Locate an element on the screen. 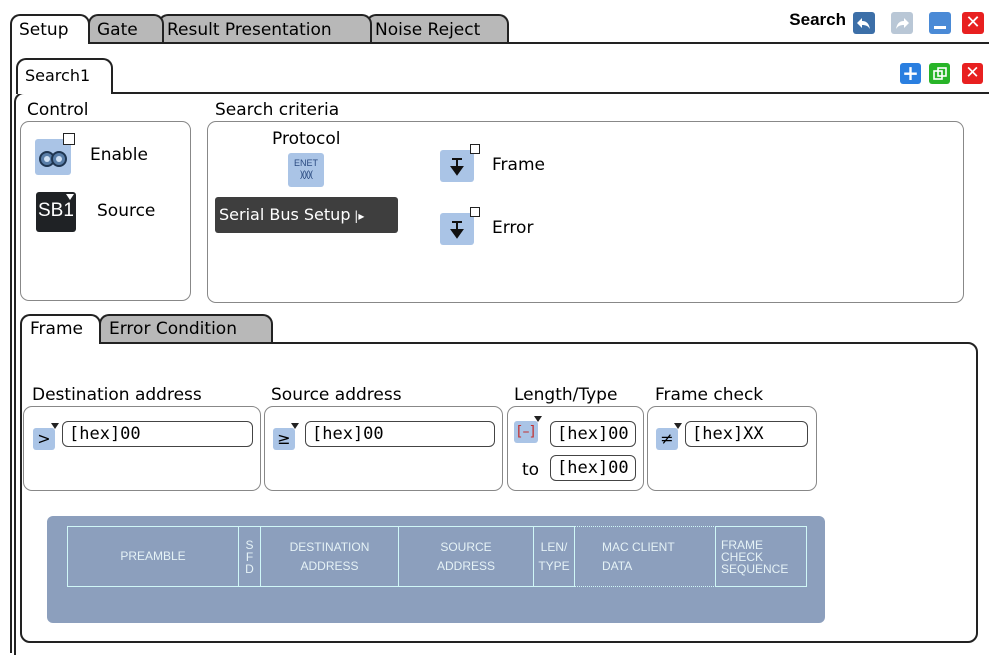  enable-label: Enable is located at coordinates (119, 155).